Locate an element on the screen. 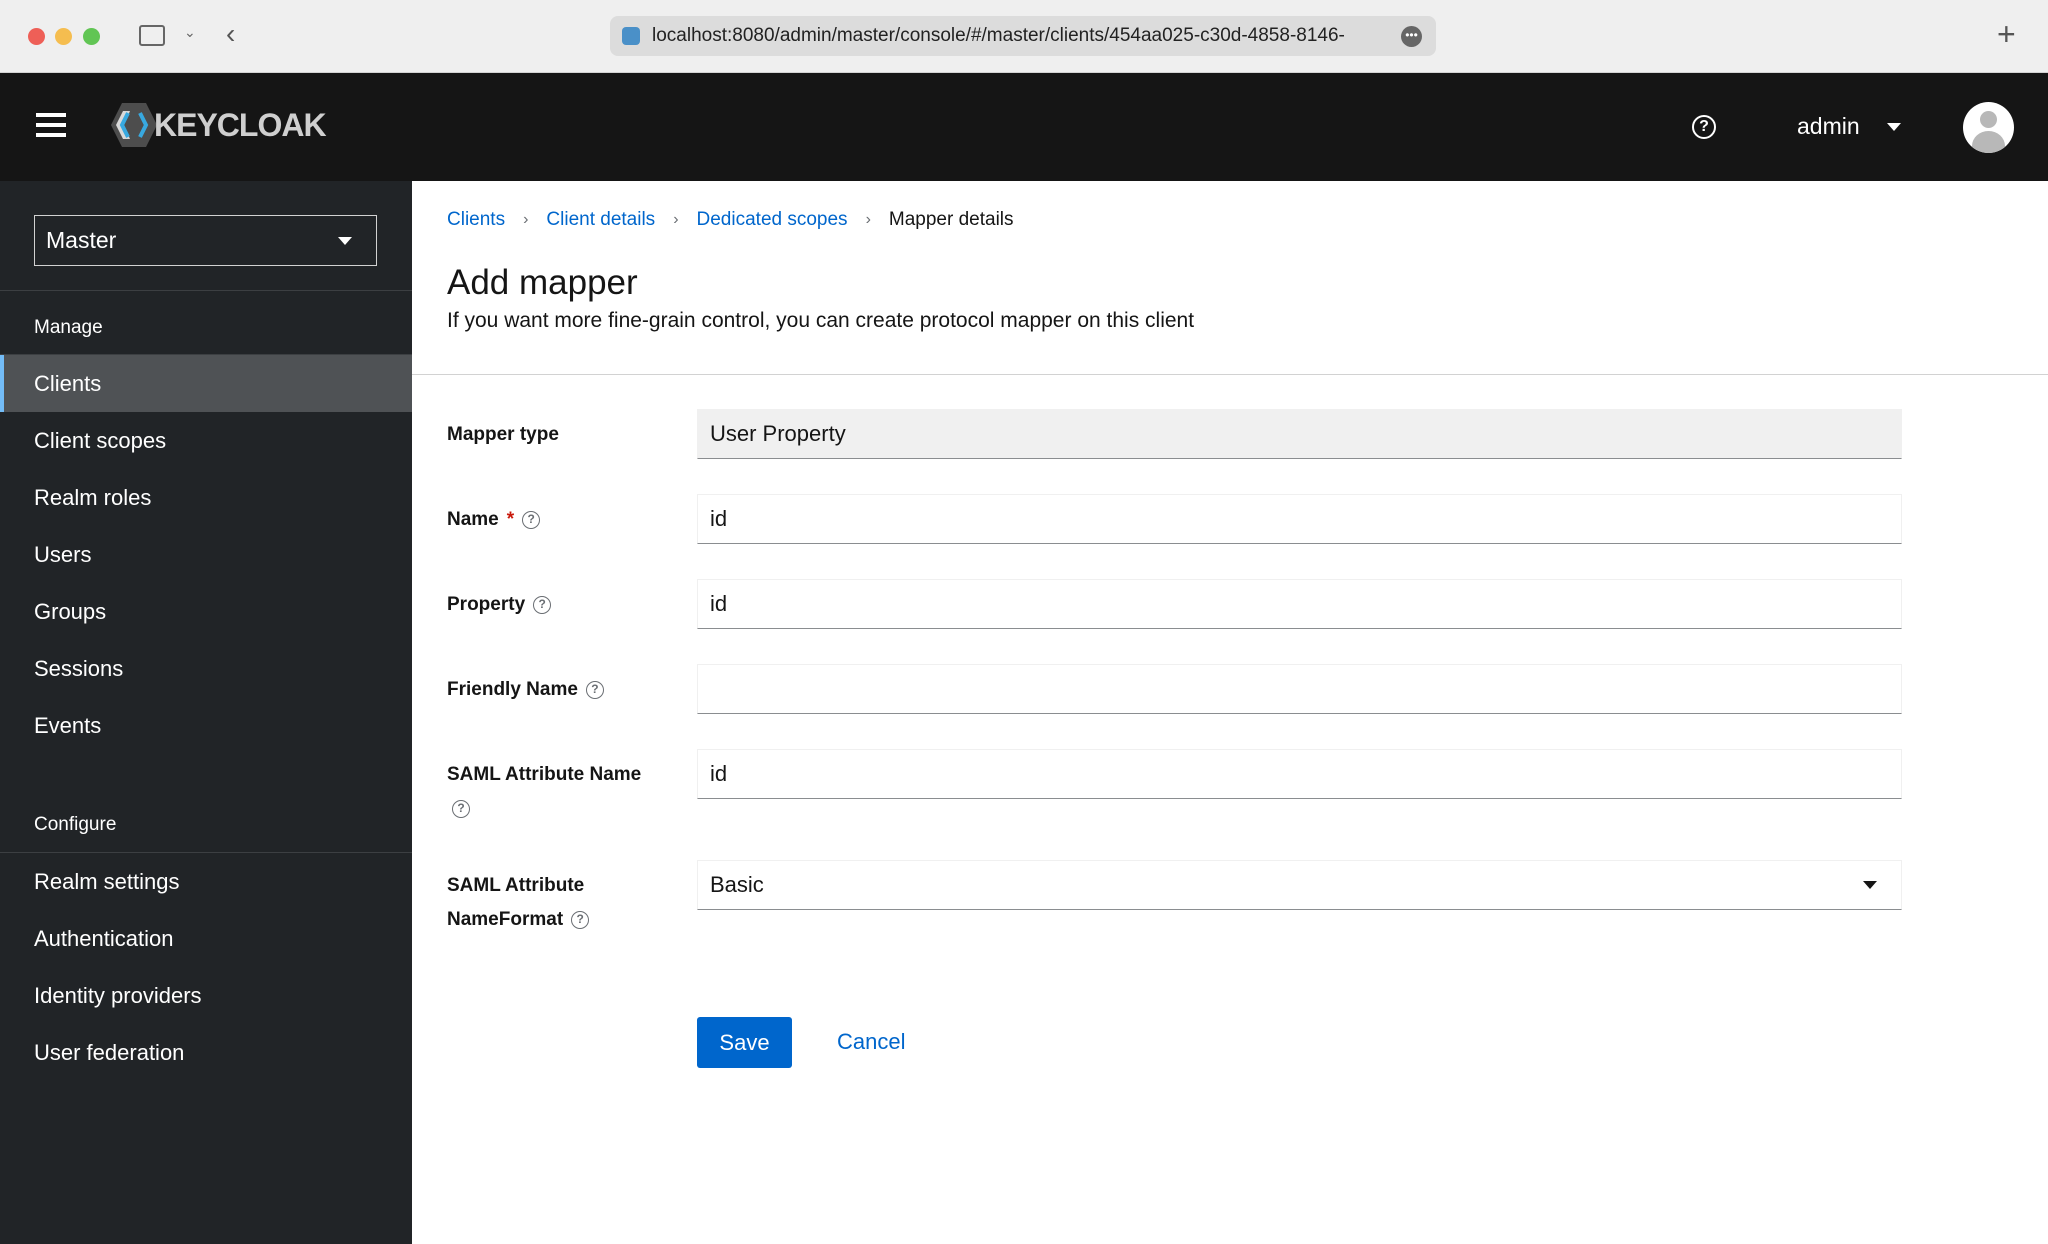 This screenshot has width=2048, height=1244. more-icon: ••• is located at coordinates (1411, 36).